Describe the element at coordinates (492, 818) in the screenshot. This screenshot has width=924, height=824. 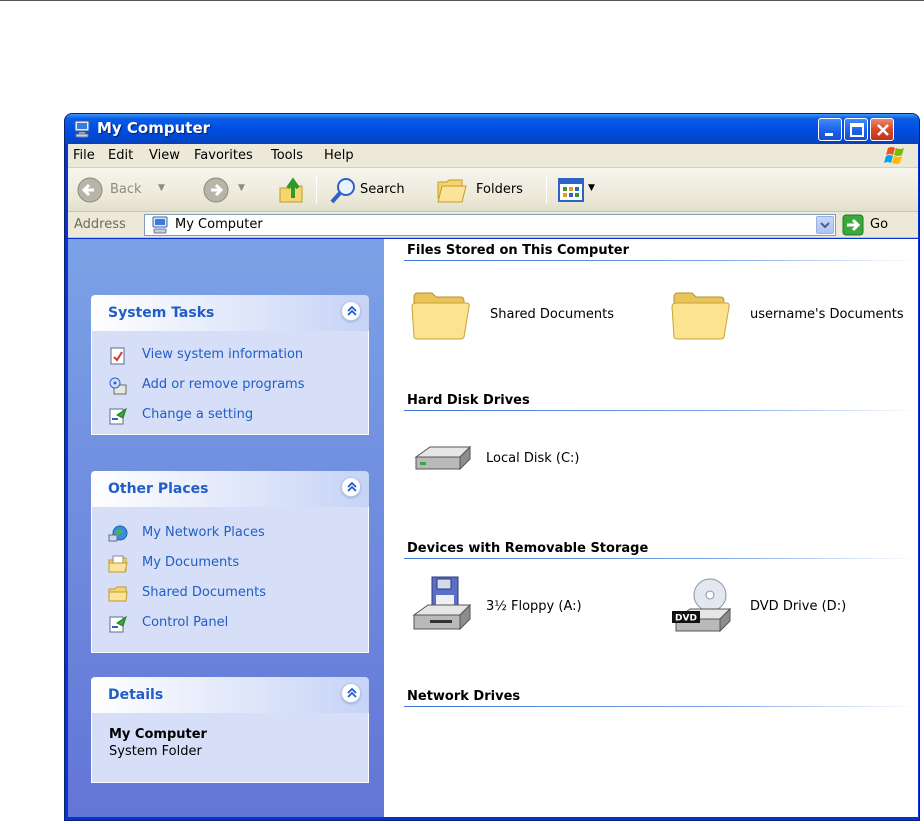
I see `window-bottom-border` at that location.